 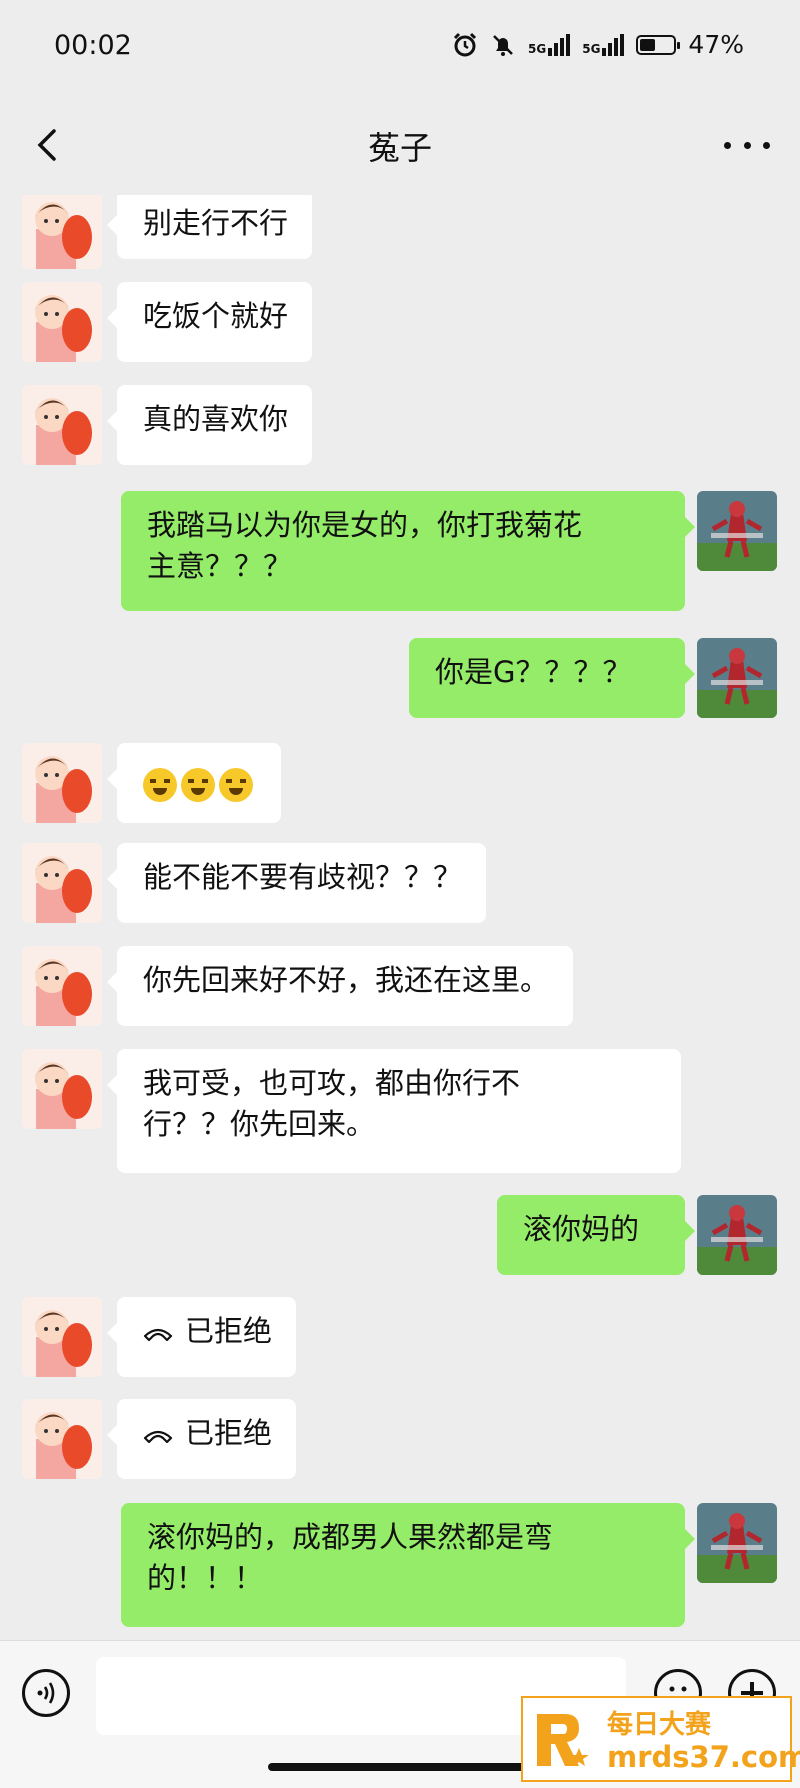 What do you see at coordinates (703, 1757) in the screenshot?
I see `watermark-url: mrds37.com` at bounding box center [703, 1757].